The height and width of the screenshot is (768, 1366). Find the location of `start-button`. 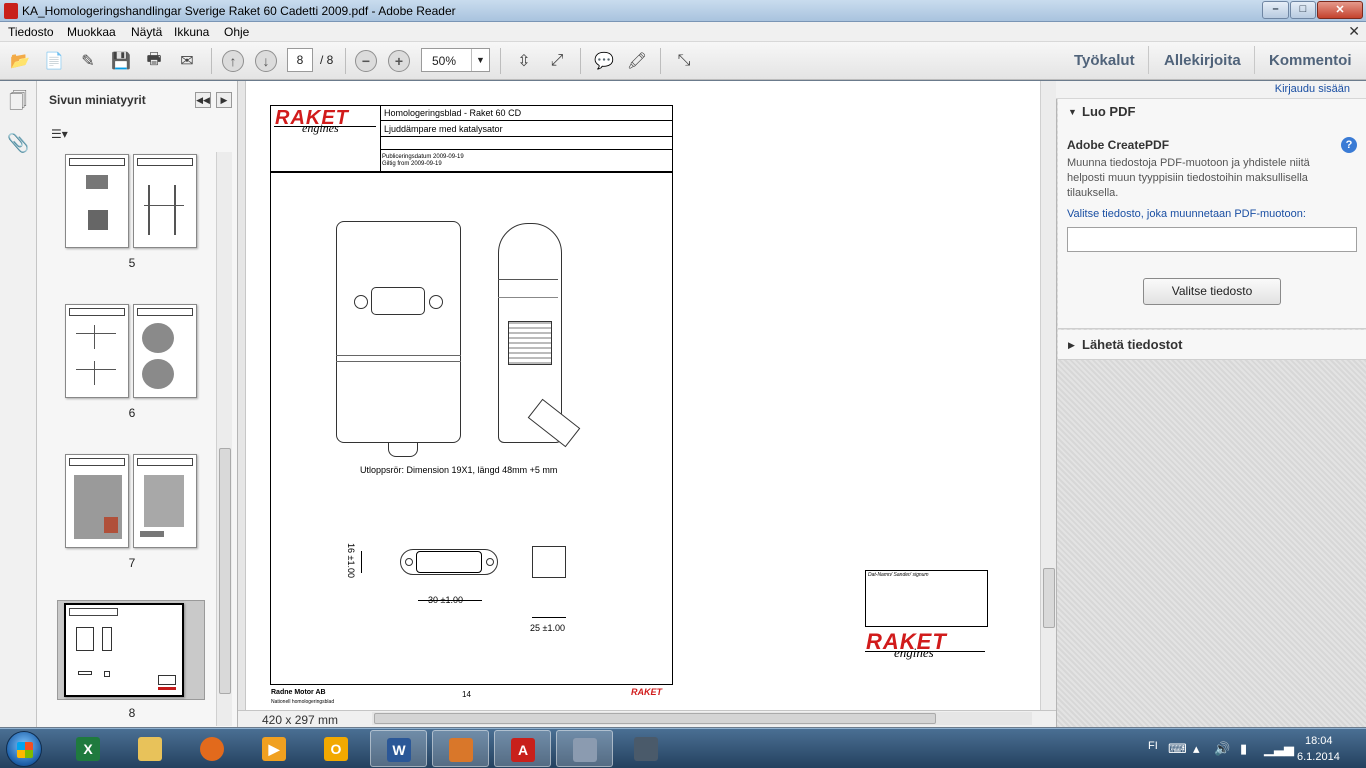

start-button is located at coordinates (24, 749).